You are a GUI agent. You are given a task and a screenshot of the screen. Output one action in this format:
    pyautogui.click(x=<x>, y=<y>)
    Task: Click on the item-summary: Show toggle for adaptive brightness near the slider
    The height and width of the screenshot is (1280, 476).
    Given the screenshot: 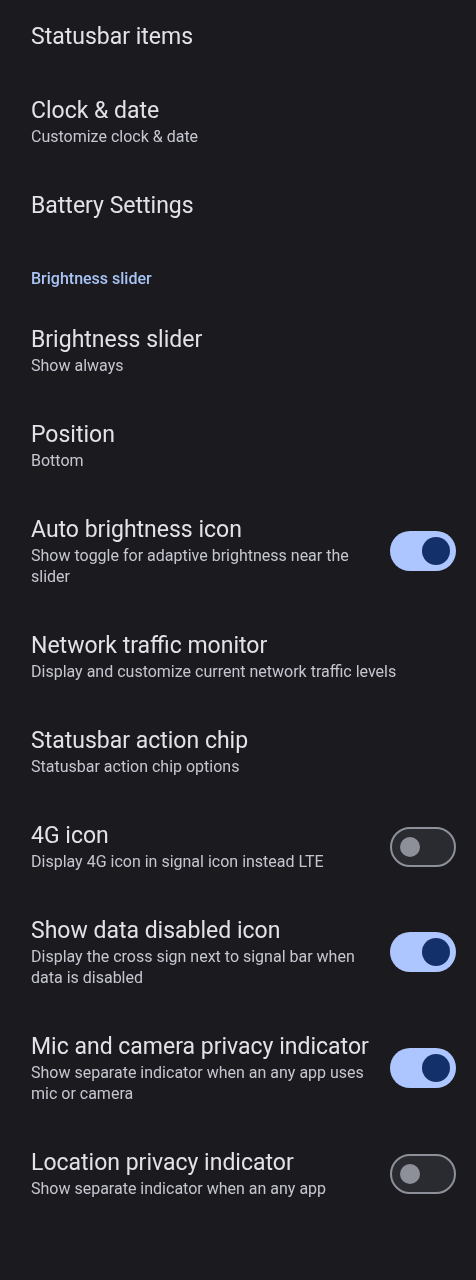 What is the action you would take?
    pyautogui.click(x=190, y=566)
    